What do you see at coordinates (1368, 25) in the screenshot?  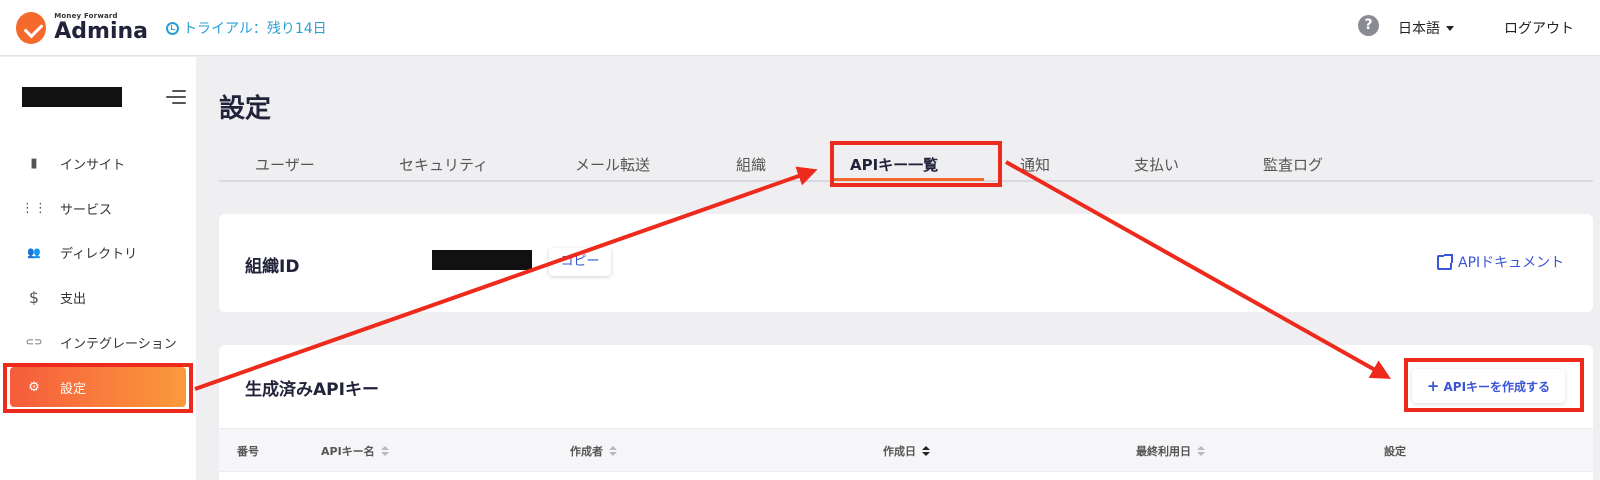 I see `help-icon: ?` at bounding box center [1368, 25].